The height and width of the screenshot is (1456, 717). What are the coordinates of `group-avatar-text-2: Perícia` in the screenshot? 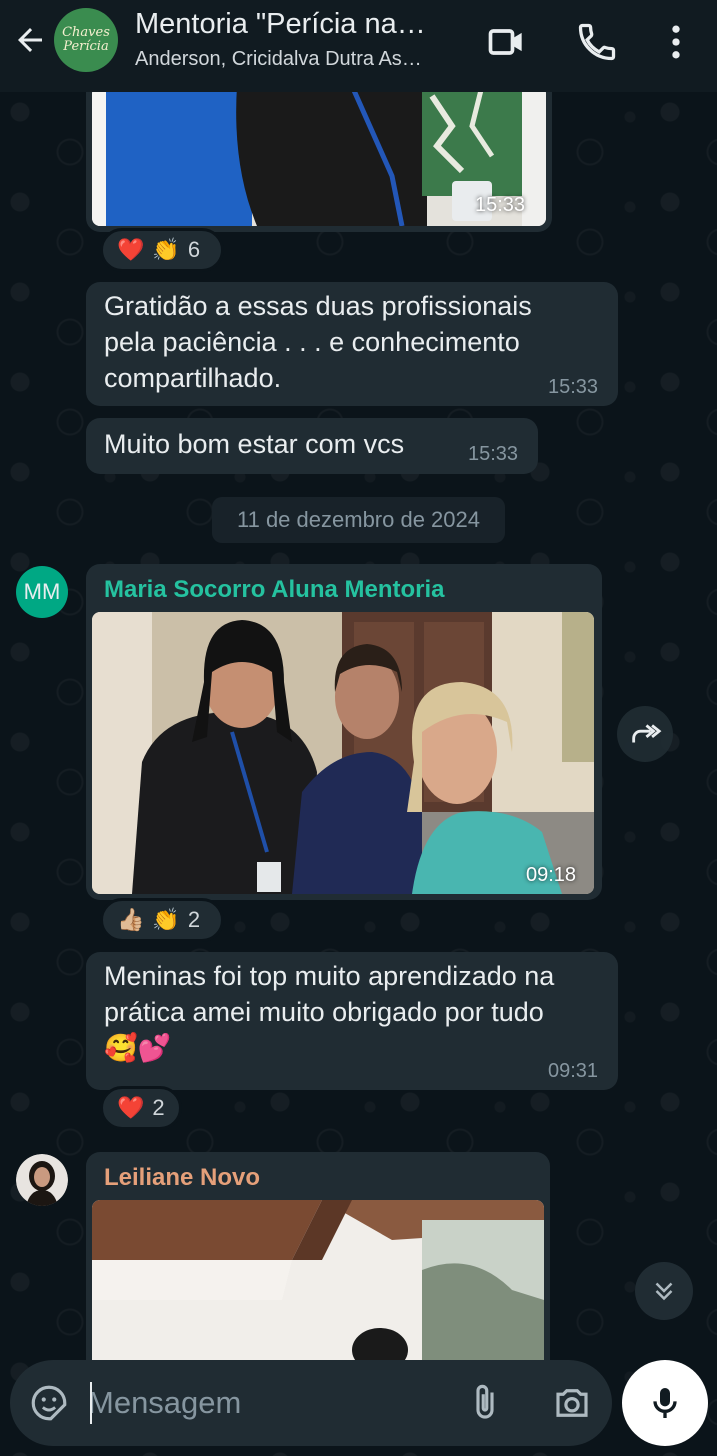 It's located at (86, 46).